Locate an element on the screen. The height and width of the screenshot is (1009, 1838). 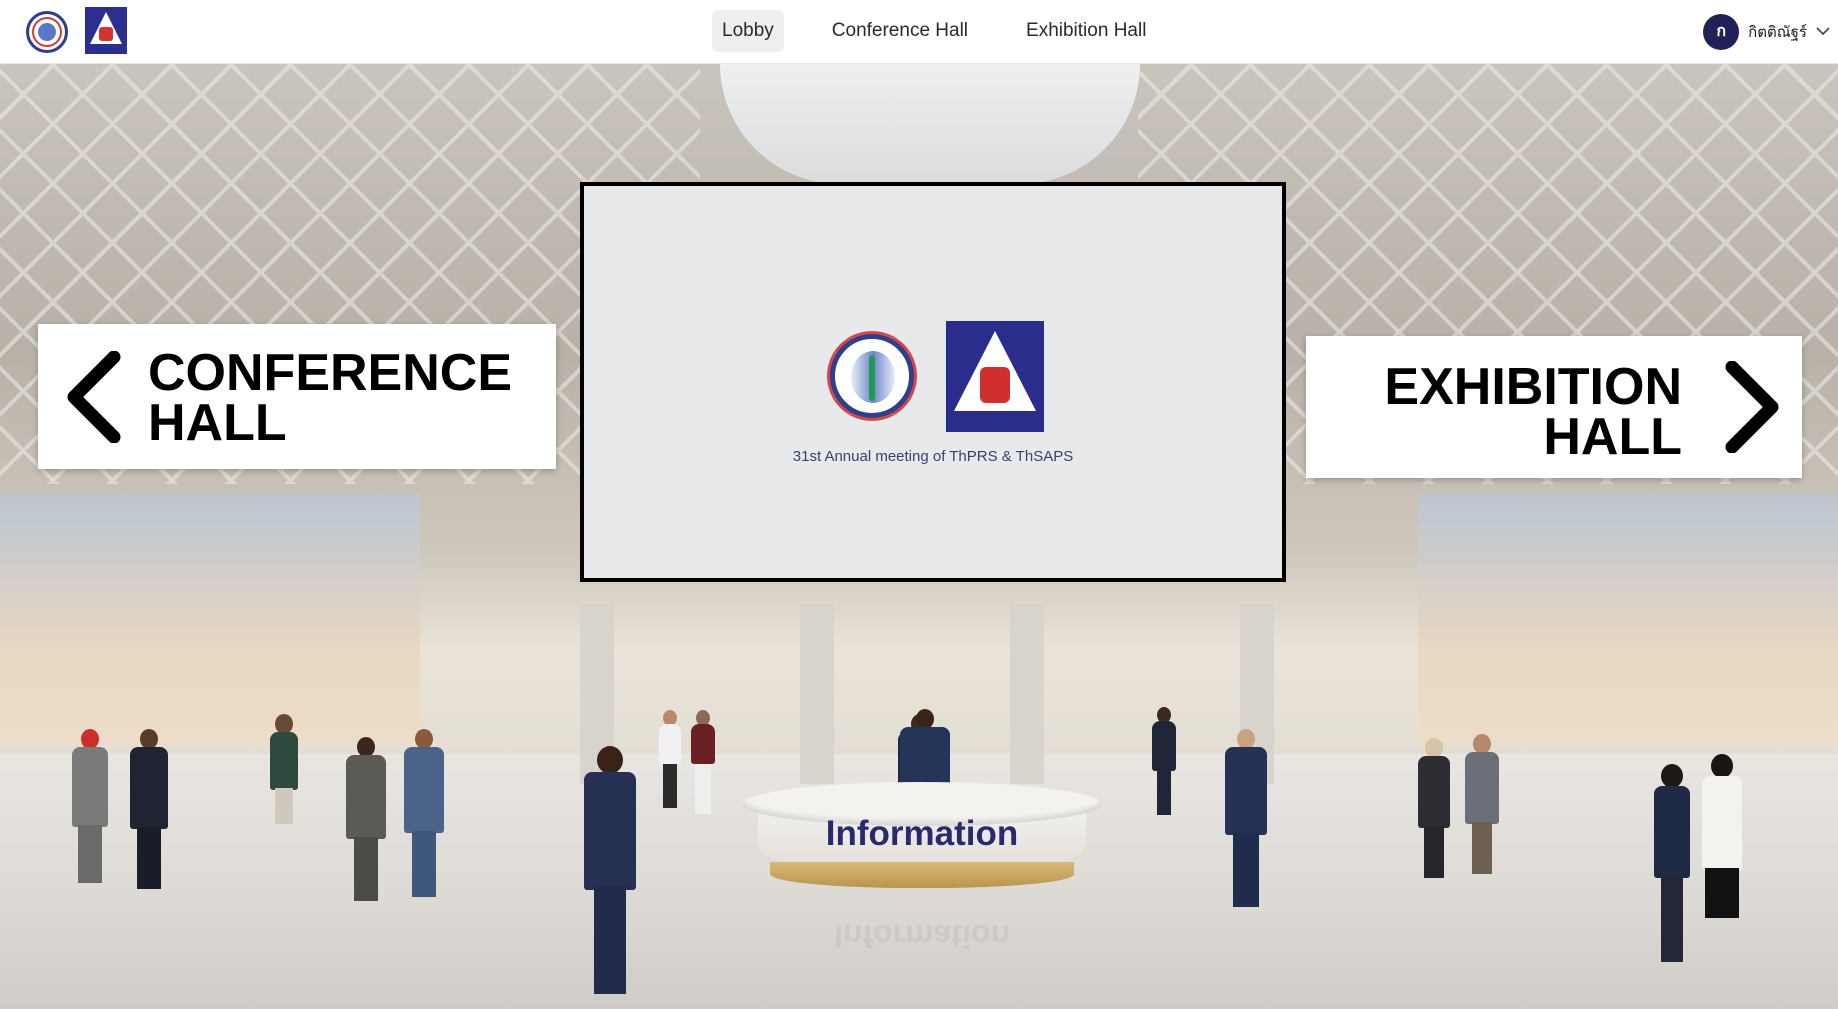
society-logo-line is located at coordinates (872, 378).